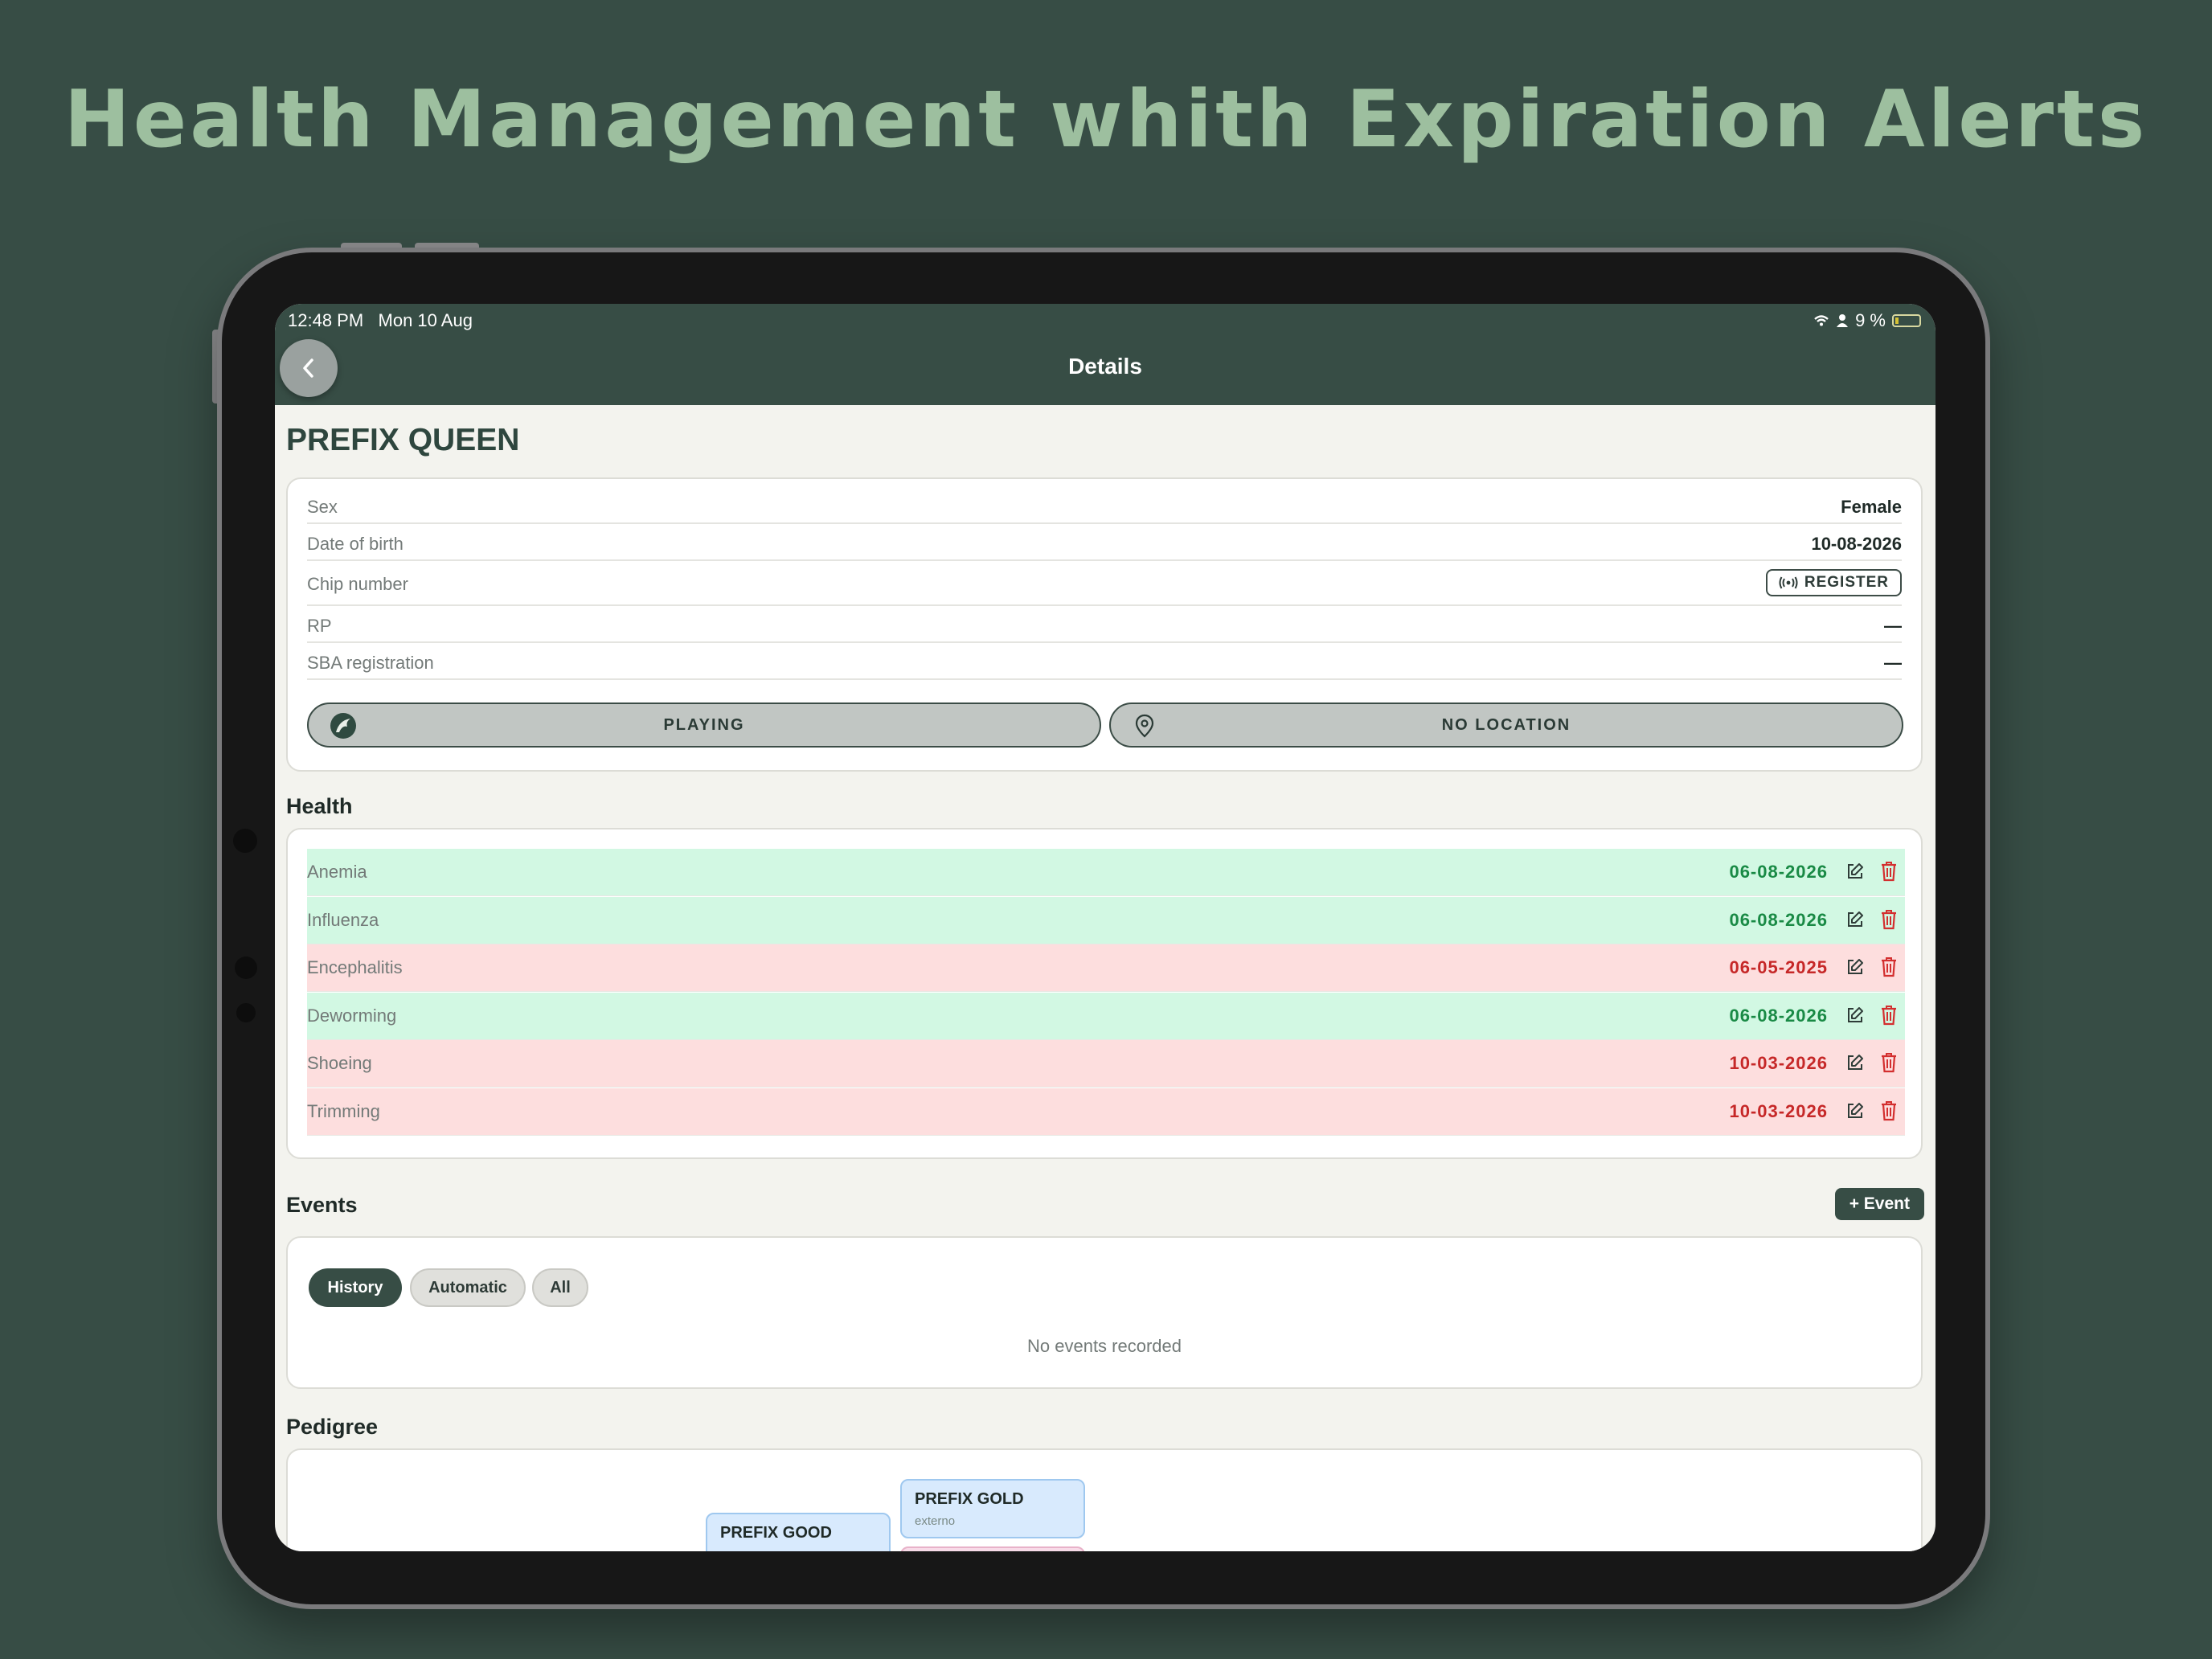  Describe the element at coordinates (468, 1287) in the screenshot. I see `tab-automatic: Automatic` at that location.